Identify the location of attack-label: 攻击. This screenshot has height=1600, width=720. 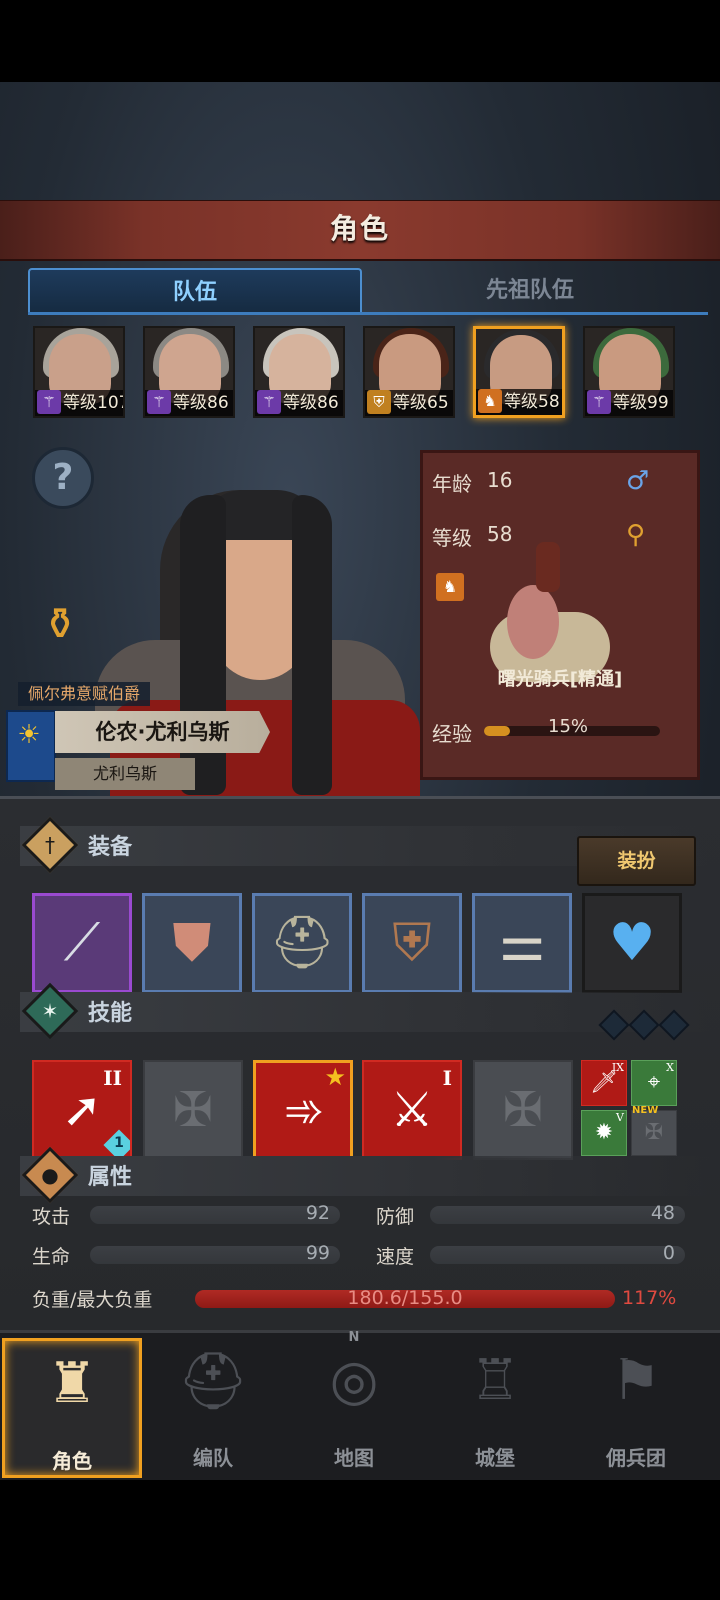
(51, 1217).